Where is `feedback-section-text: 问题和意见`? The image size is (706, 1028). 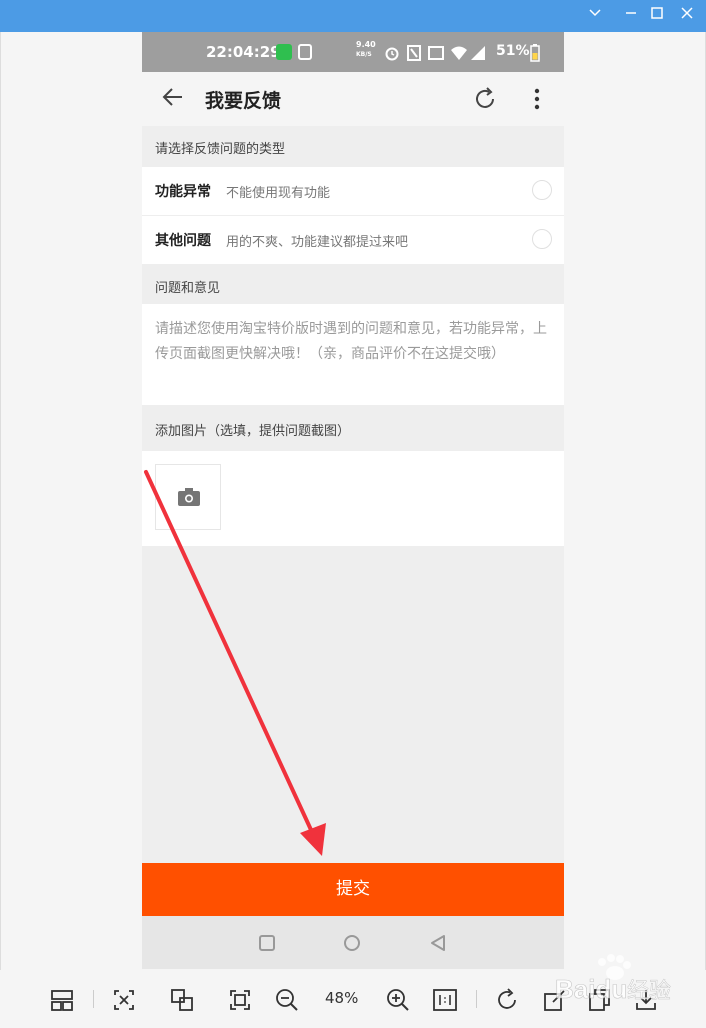 feedback-section-text: 问题和意见 is located at coordinates (188, 288).